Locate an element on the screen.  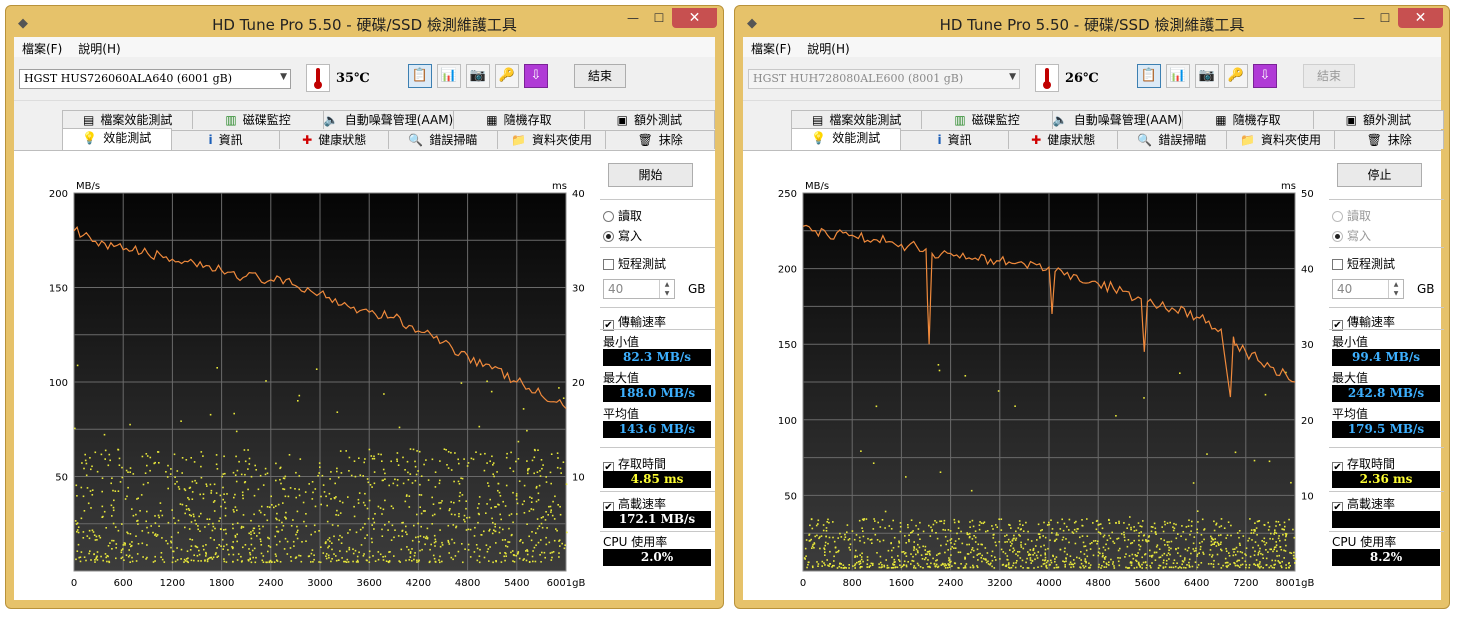
drive-select: HGST HUS726060ALA640 (6001 gB) ▼ is located at coordinates (155, 79).